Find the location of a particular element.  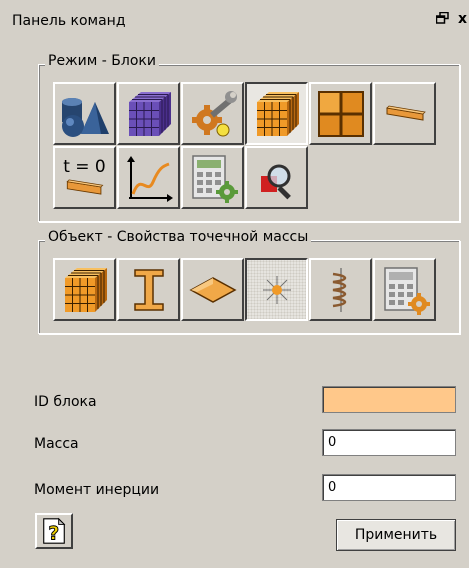

initial-time-button: t = 0 is located at coordinates (84, 177).